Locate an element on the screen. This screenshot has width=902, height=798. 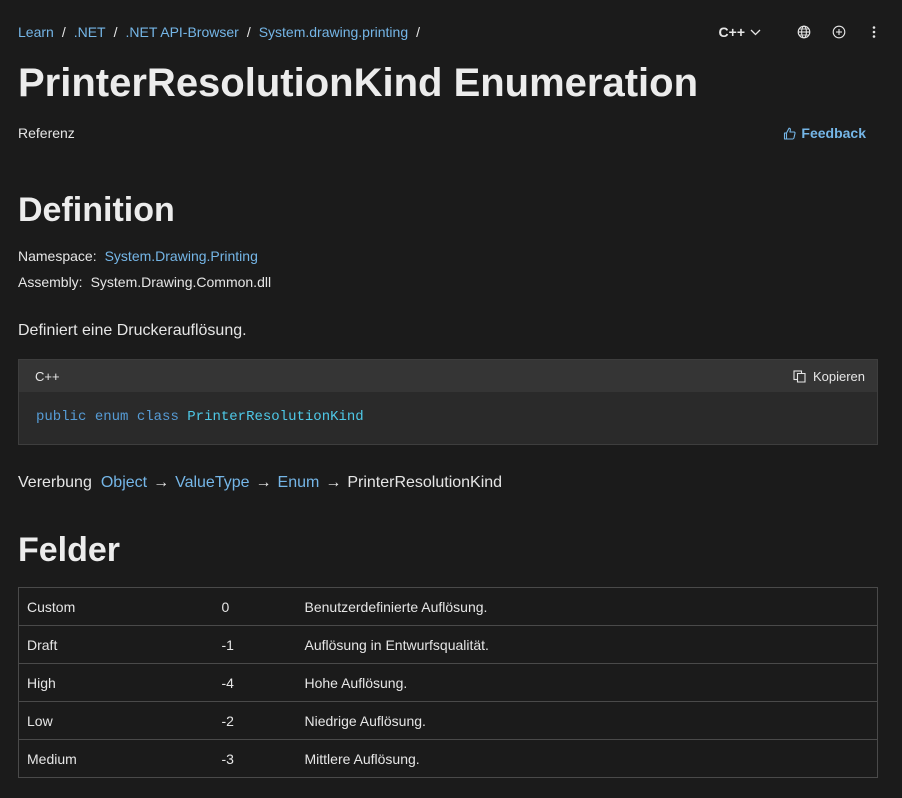
namespace-row: Namespace: System.Drawing.Printing is located at coordinates (138, 256).